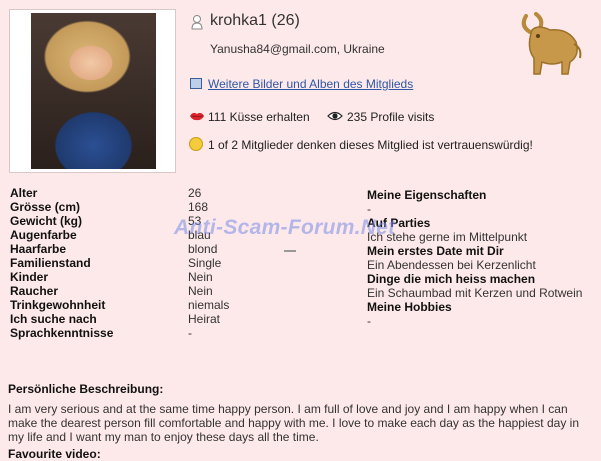 The image size is (601, 461). I want to click on detail-value: -, so click(190, 333).